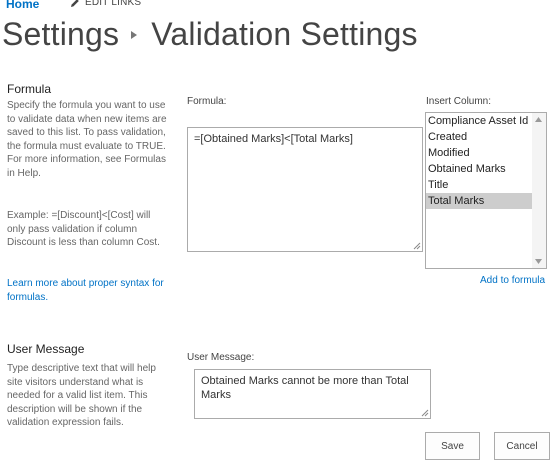 The height and width of the screenshot is (461, 554). Describe the element at coordinates (459, 101) in the screenshot. I see `insert-column-label: Insert Column:` at that location.